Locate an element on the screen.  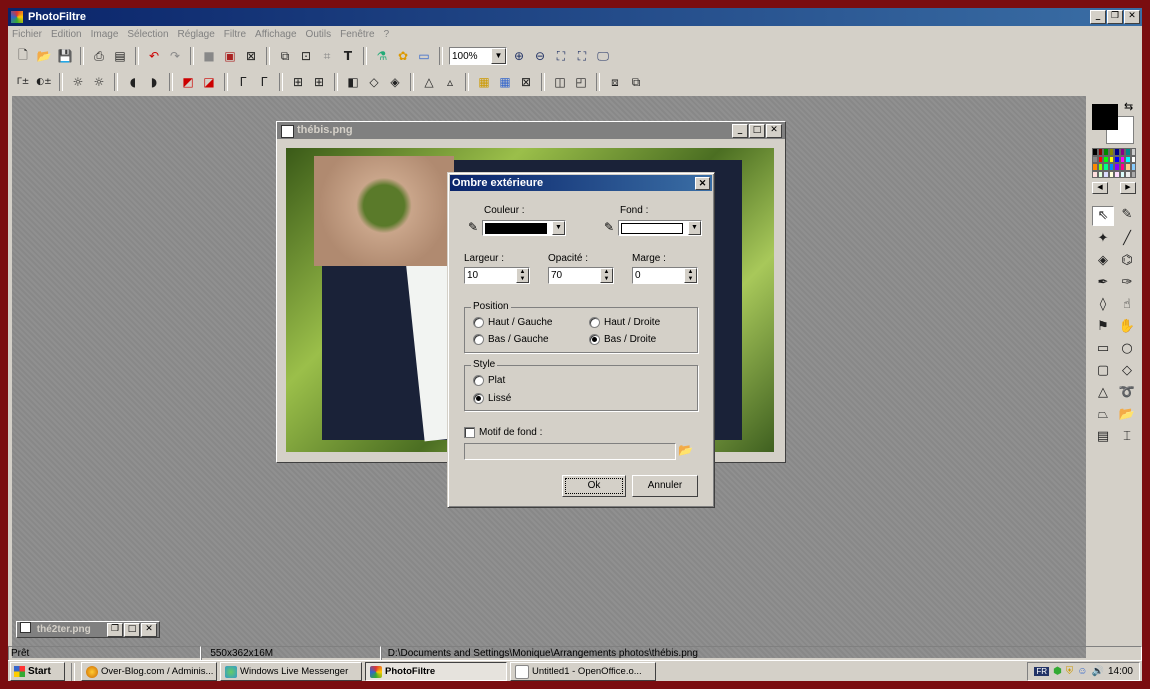
security-shield-icon: ⛨ is located at coordinates (1070, 671).